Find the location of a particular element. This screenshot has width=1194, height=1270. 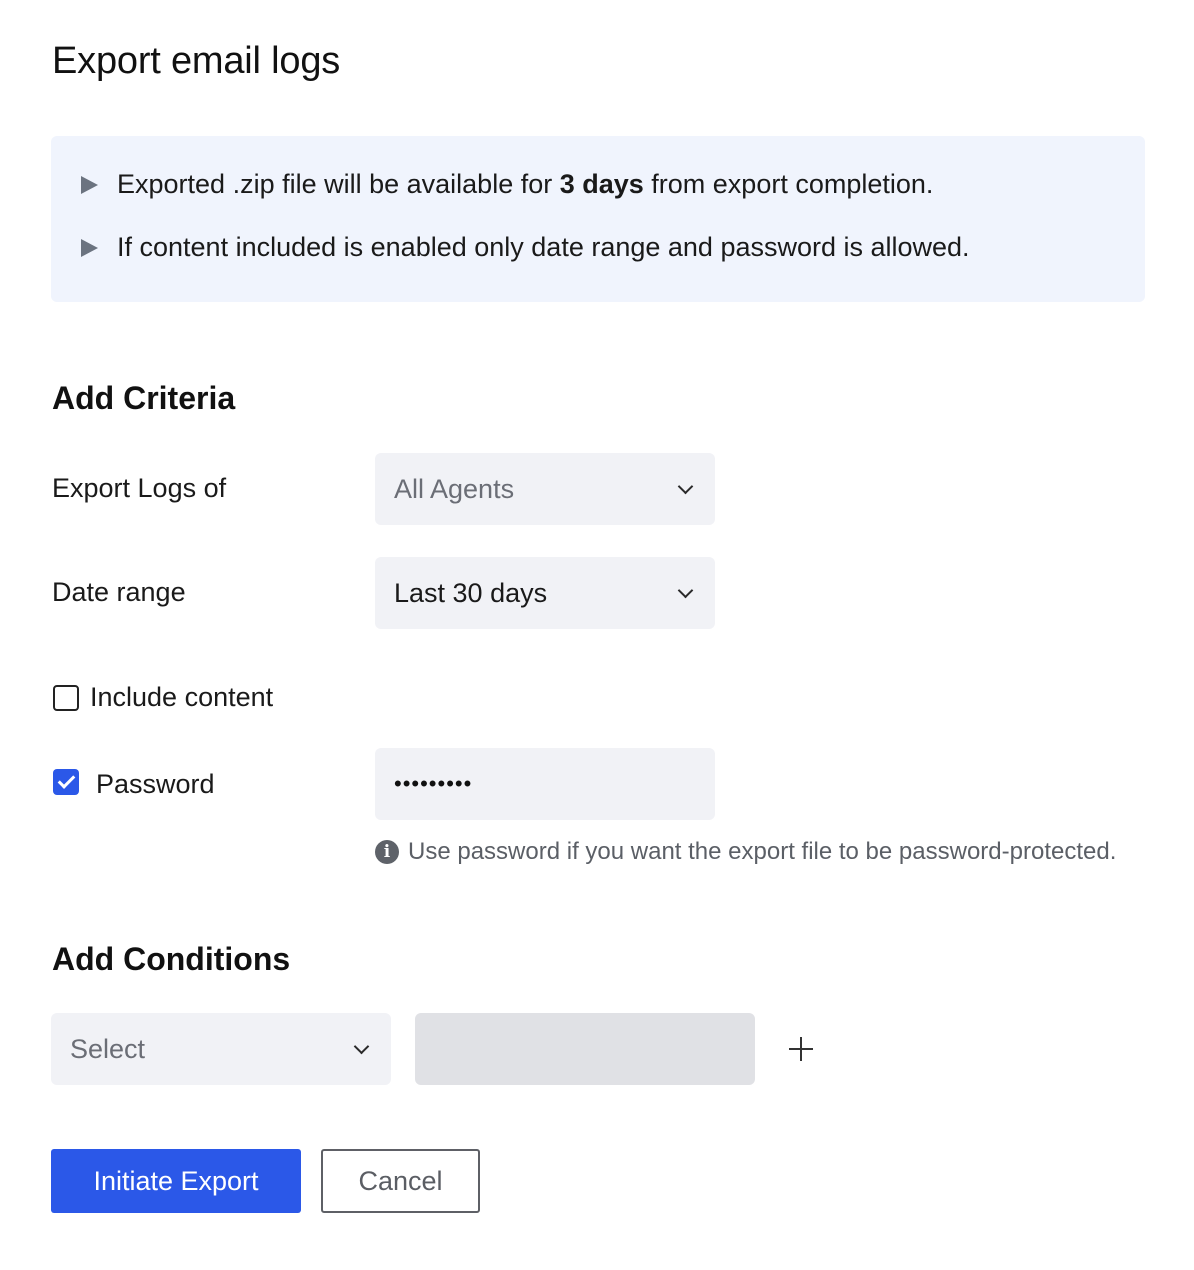

condition-value-field is located at coordinates (585, 1049).